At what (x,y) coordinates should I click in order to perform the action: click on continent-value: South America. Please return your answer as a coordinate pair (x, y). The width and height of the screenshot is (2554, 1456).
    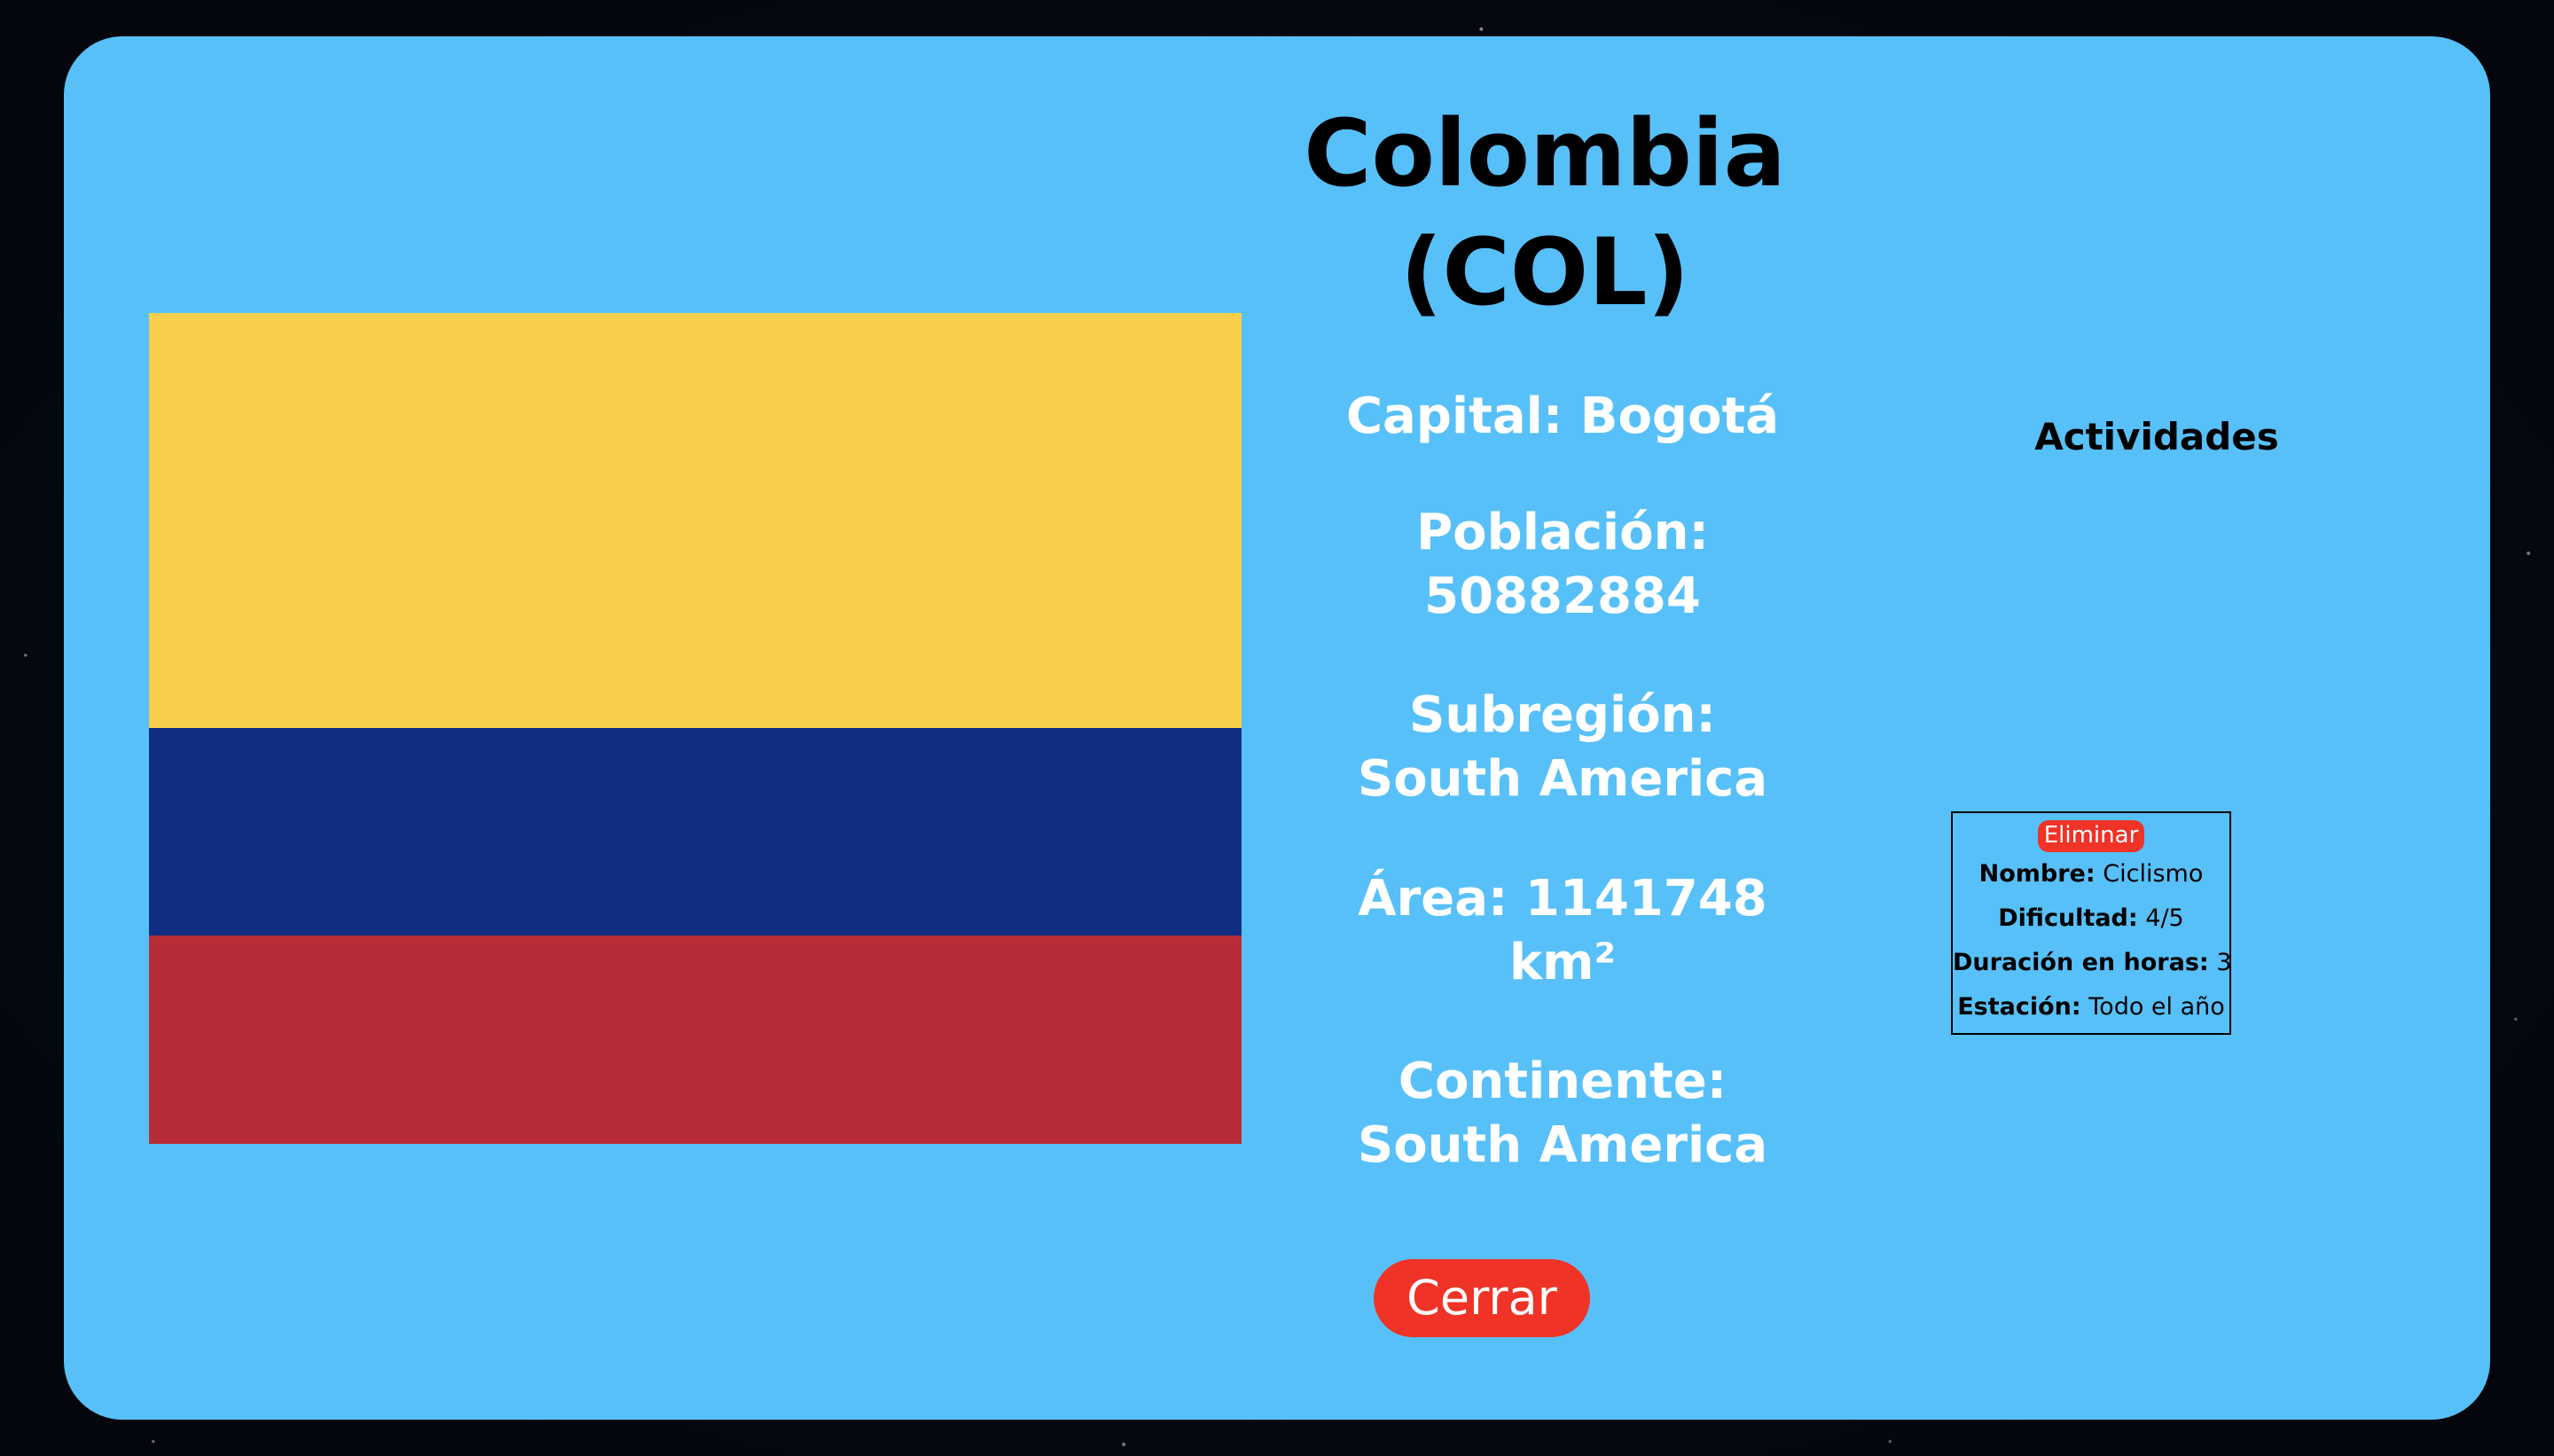
    Looking at the image, I should click on (1562, 1145).